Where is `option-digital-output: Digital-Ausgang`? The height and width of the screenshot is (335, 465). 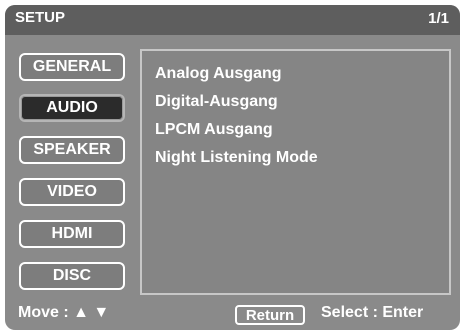
option-digital-output: Digital-Ausgang is located at coordinates (216, 102).